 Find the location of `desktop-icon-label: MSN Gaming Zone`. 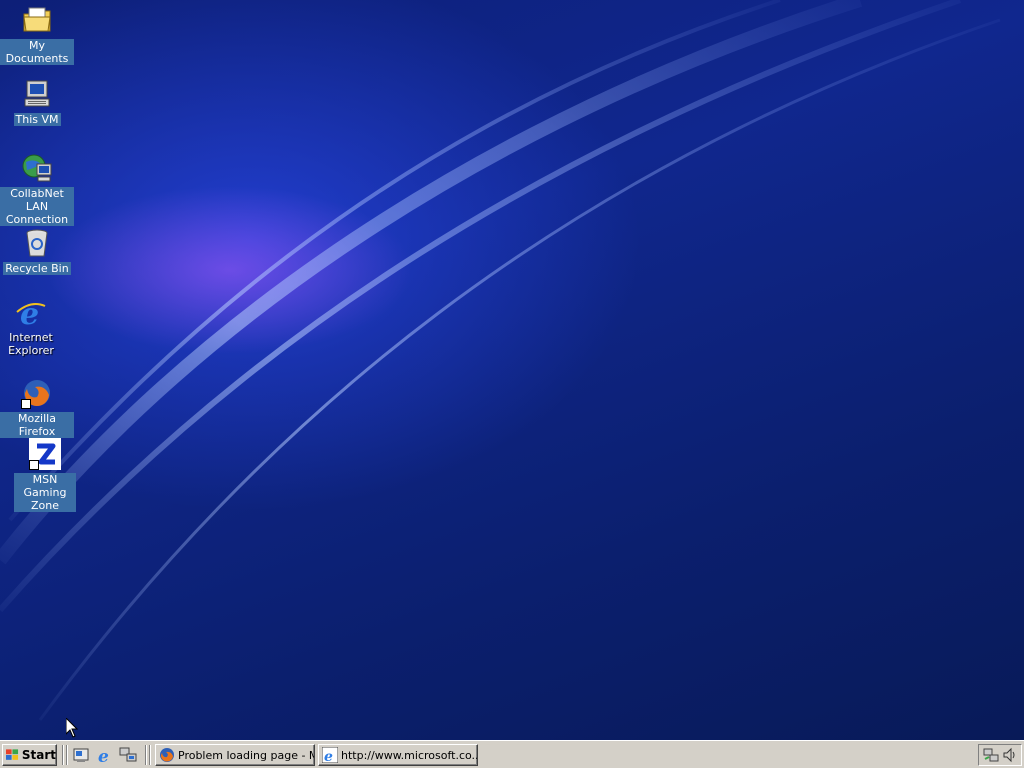

desktop-icon-label: MSN Gaming Zone is located at coordinates (45, 492).